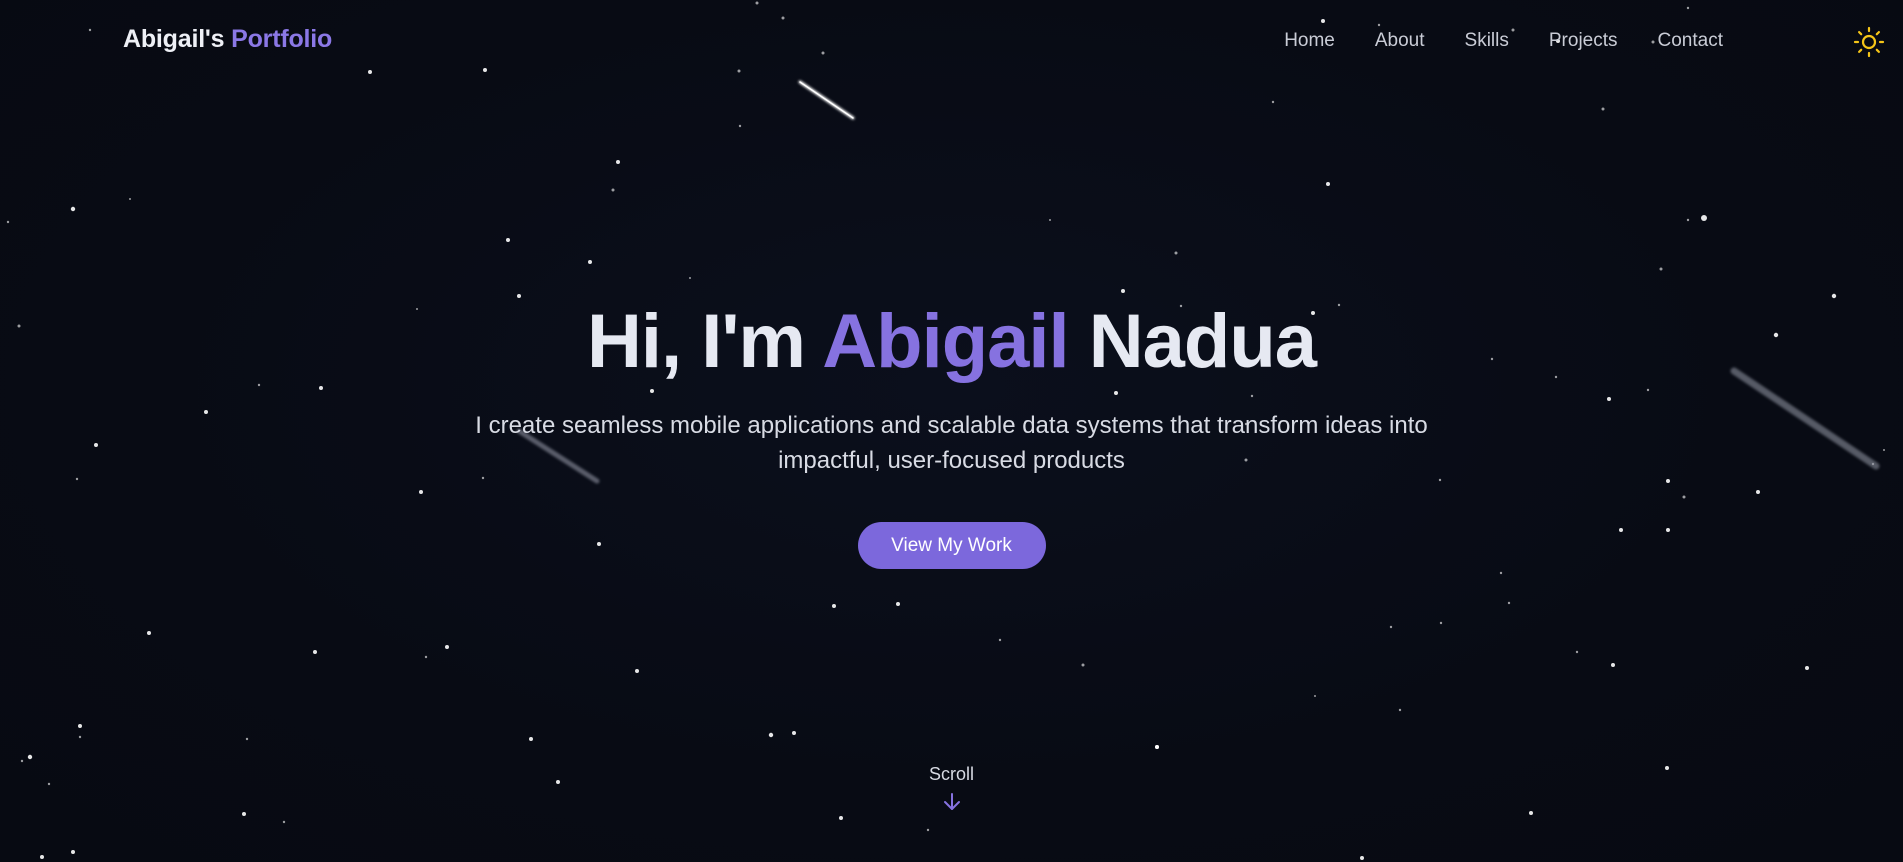 Image resolution: width=1903 pixels, height=862 pixels. Describe the element at coordinates (227, 39) in the screenshot. I see `brand-logo: Abigail's Portfolio` at that location.